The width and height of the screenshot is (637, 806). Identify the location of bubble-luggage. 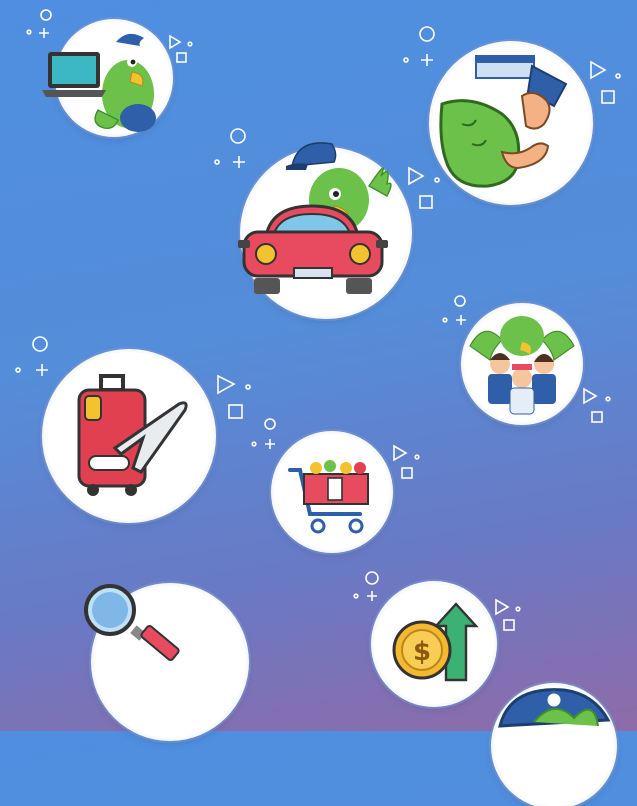
(129, 436).